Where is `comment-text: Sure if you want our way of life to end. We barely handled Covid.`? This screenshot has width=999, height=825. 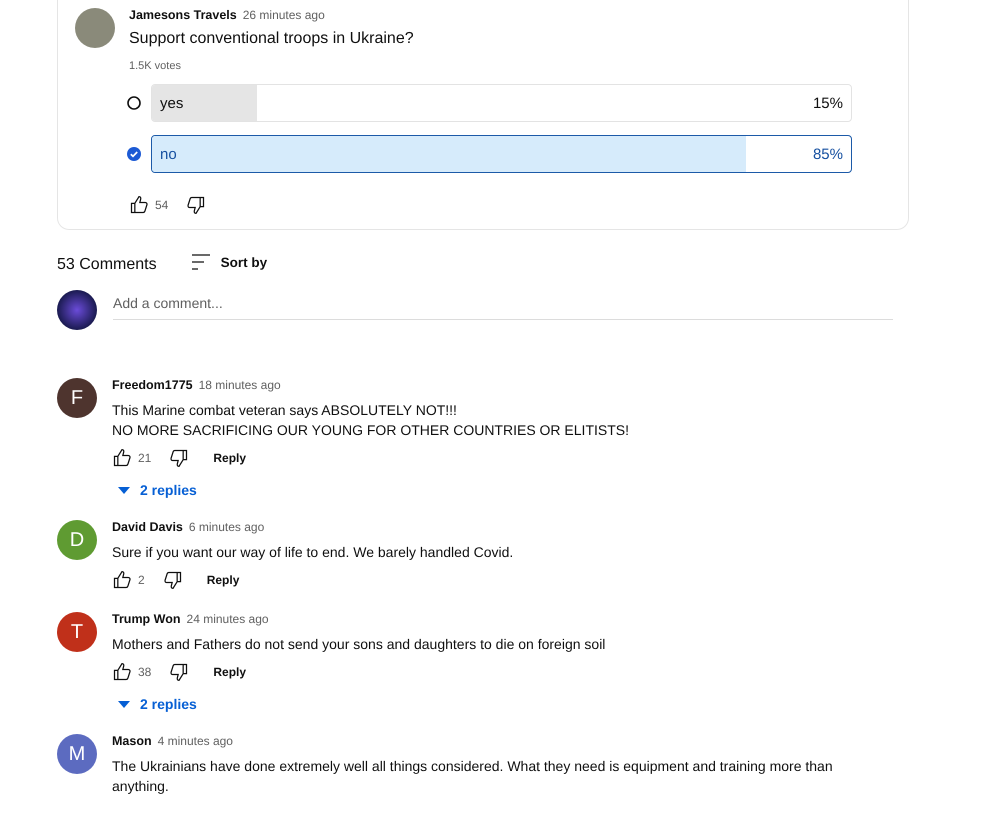
comment-text: Sure if you want our way of life to end. We barely handled Covid. is located at coordinates (313, 552).